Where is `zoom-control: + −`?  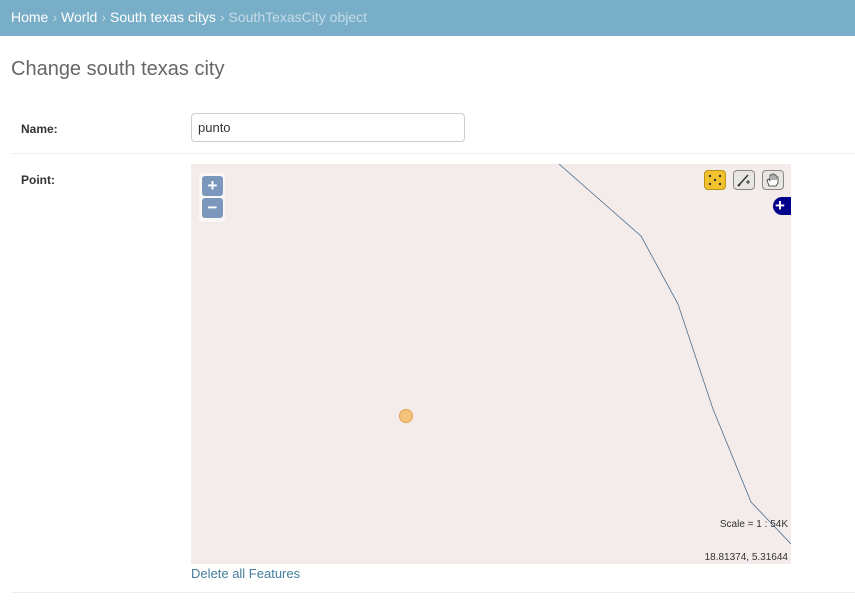 zoom-control: + − is located at coordinates (212, 197).